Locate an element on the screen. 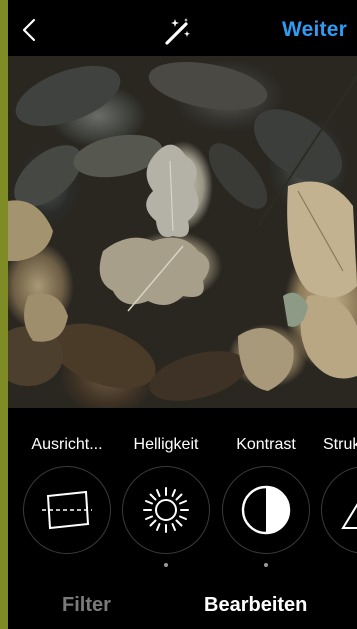 The height and width of the screenshot is (629, 357). magic-wand-button is located at coordinates (178, 31).